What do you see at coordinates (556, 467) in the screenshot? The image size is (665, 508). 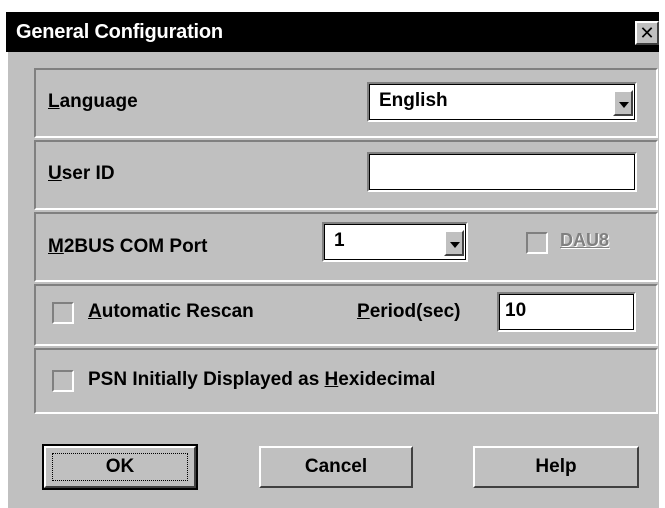 I see `help-button: Help` at bounding box center [556, 467].